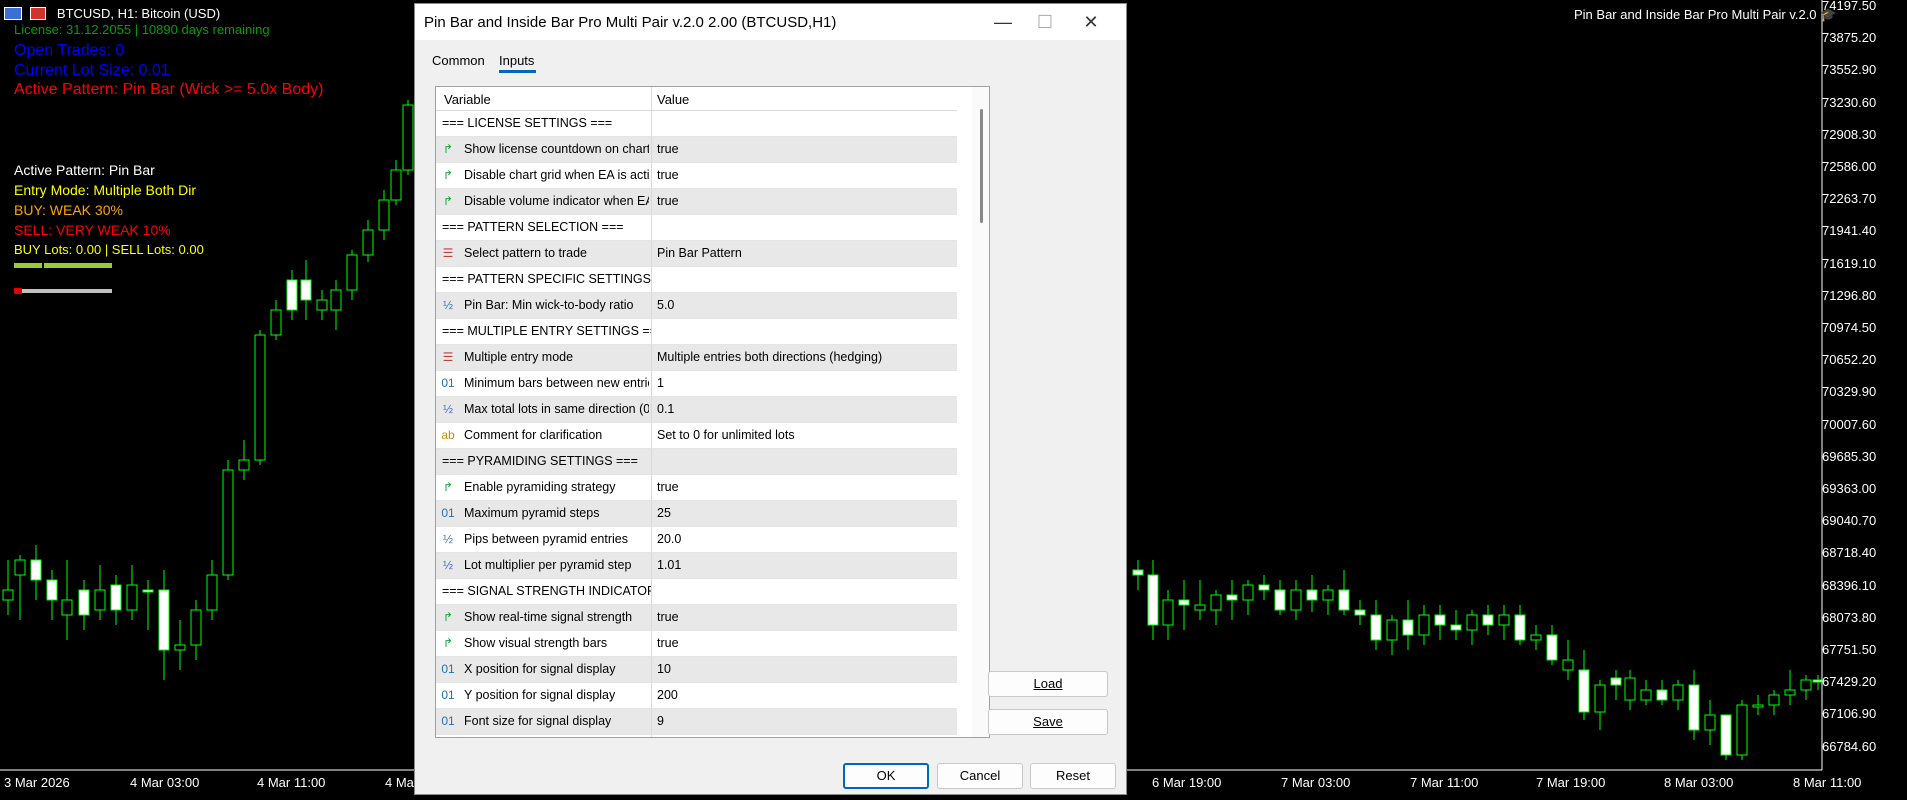  I want to click on grid-param-row: ↱ Show real-time signal strength true, so click(696, 618).